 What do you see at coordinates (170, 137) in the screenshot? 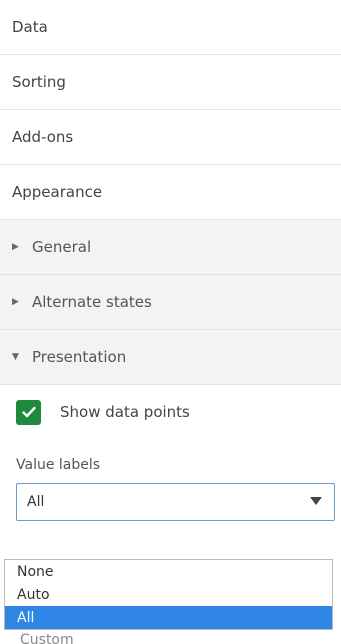
I see `section-add-ons: Add-ons` at bounding box center [170, 137].